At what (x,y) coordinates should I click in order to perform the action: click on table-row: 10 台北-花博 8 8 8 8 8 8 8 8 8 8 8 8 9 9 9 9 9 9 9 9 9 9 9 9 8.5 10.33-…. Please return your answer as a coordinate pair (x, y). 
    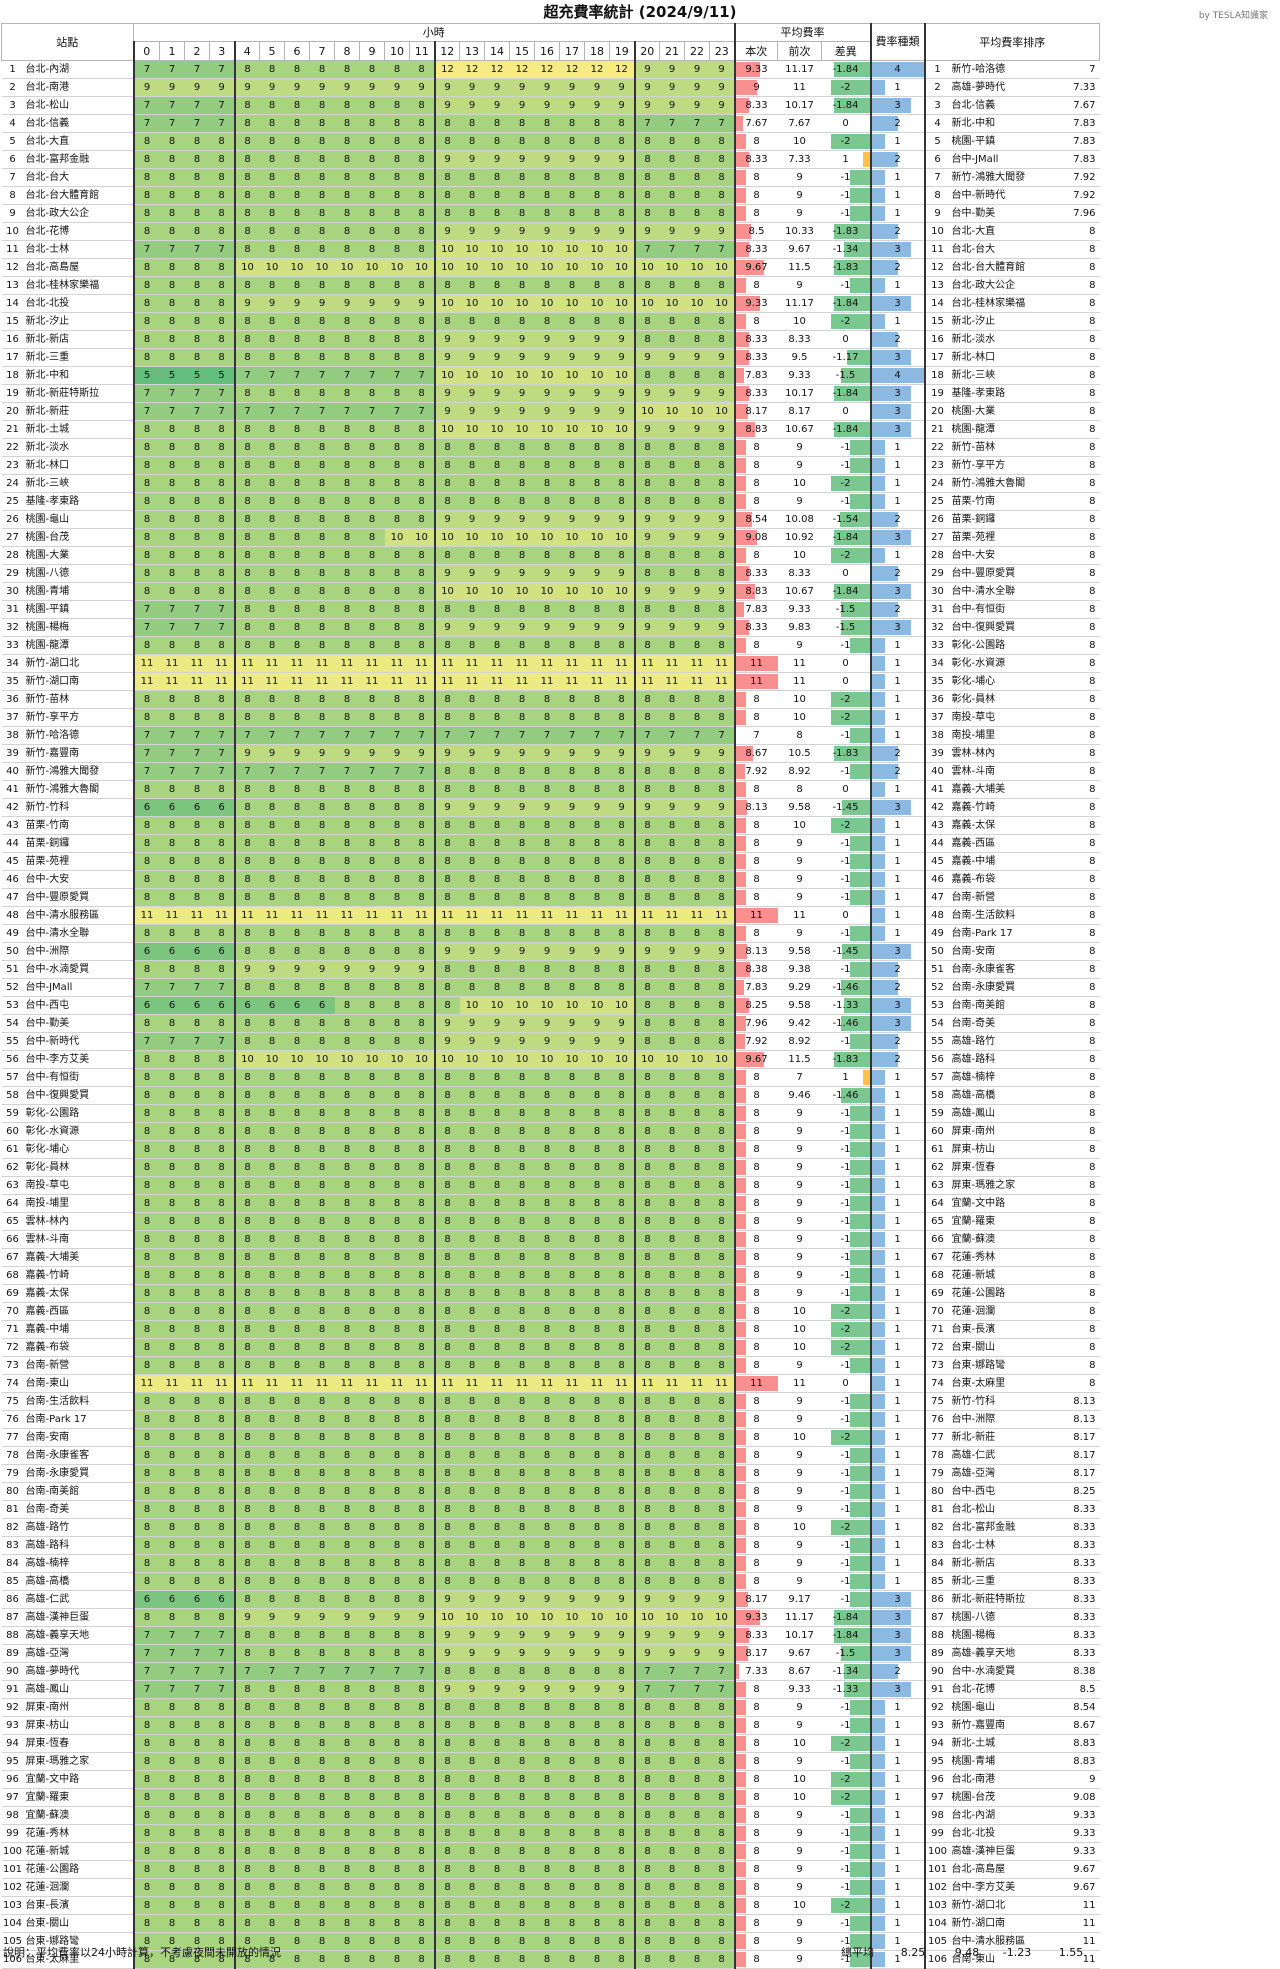
    Looking at the image, I should click on (550, 231).